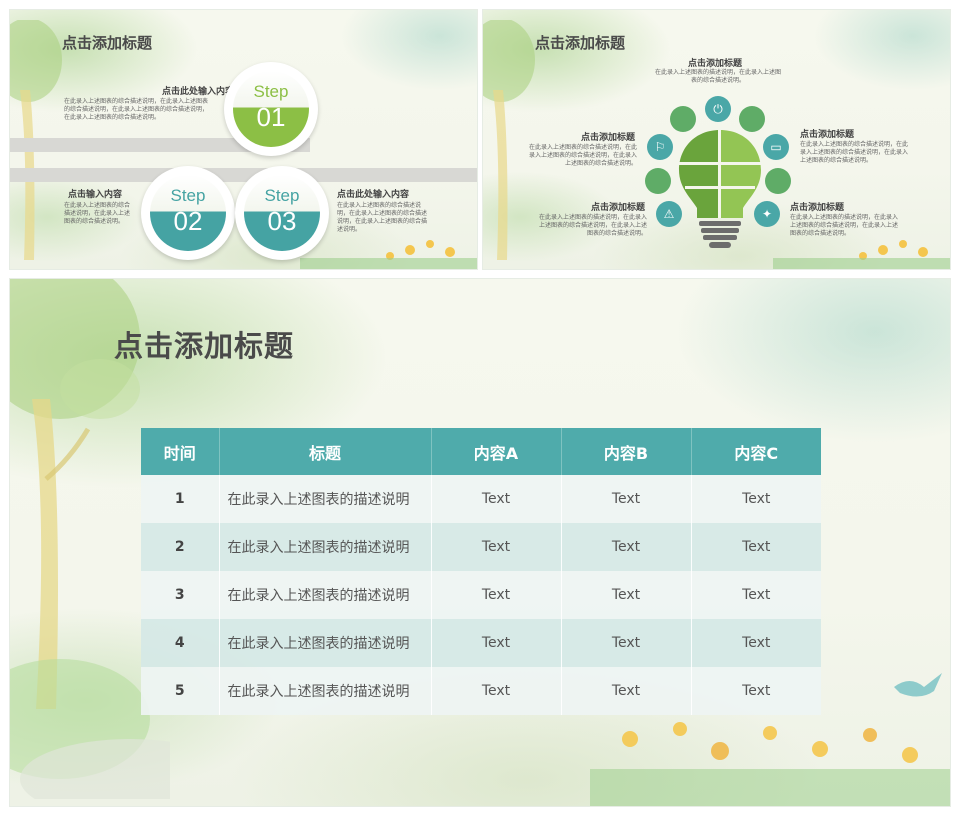 The image size is (960, 816). I want to click on table-header-row: 时间 标题 内容A 内容B 内容C, so click(481, 451).